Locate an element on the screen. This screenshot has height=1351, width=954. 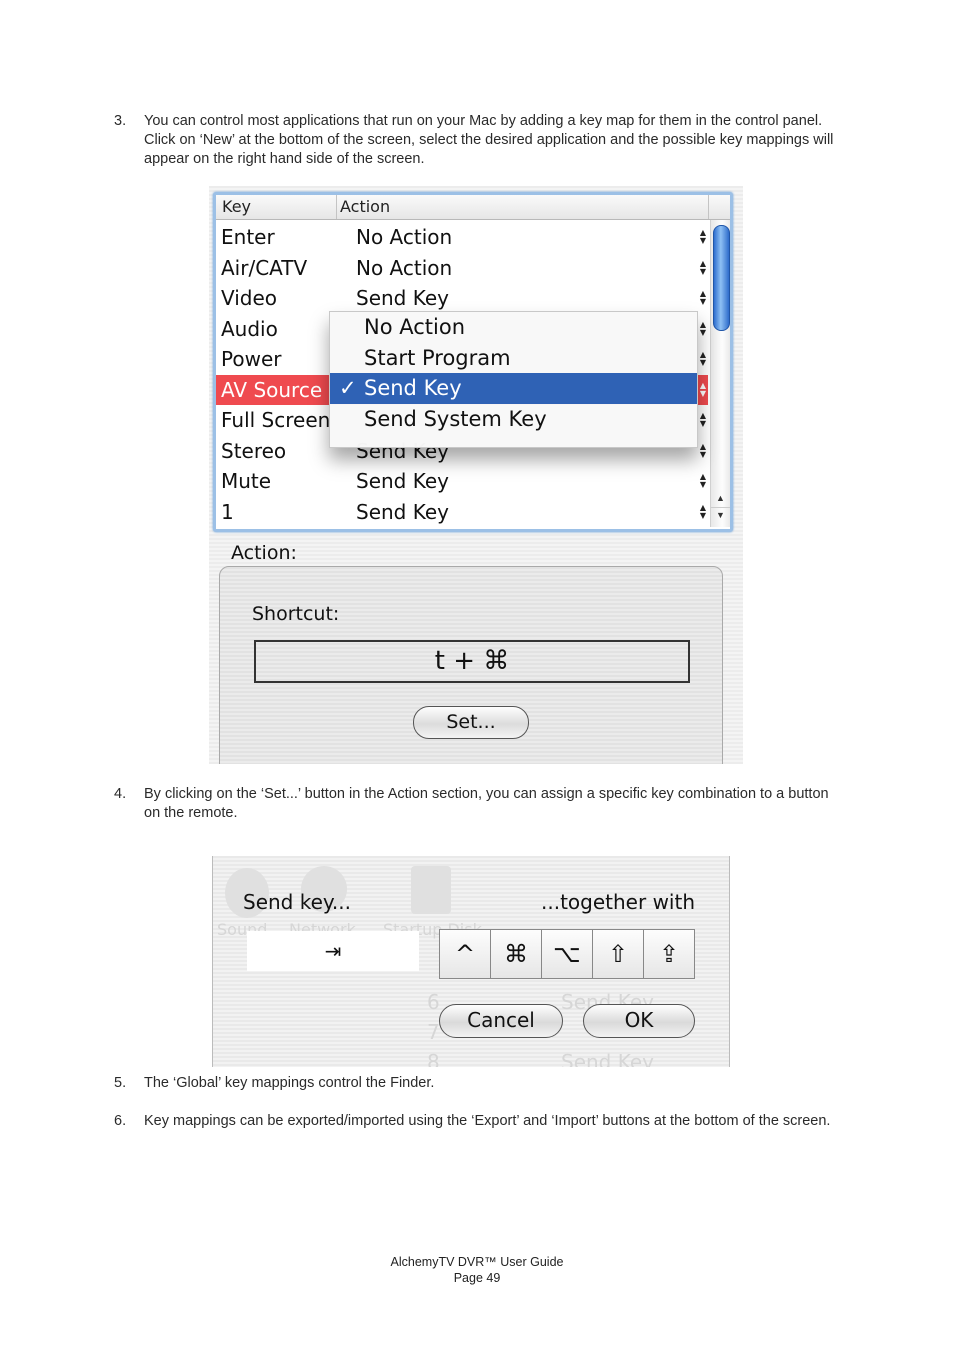
row-key: Stereo is located at coordinates (254, 450).